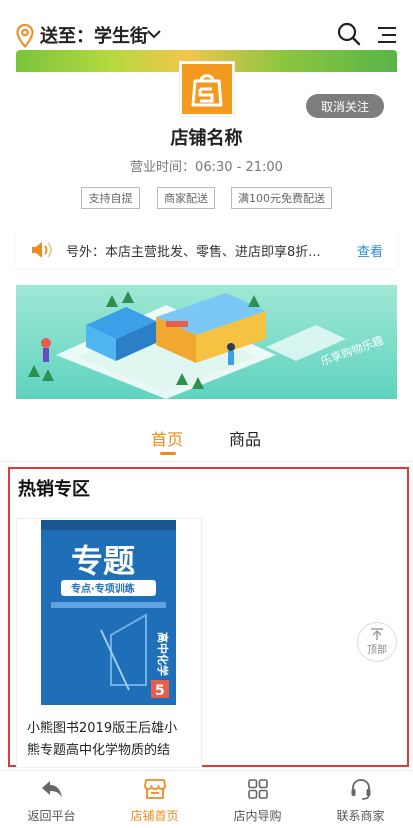 This screenshot has height=828, width=413. What do you see at coordinates (25, 36) in the screenshot?
I see `location-pin-icon` at bounding box center [25, 36].